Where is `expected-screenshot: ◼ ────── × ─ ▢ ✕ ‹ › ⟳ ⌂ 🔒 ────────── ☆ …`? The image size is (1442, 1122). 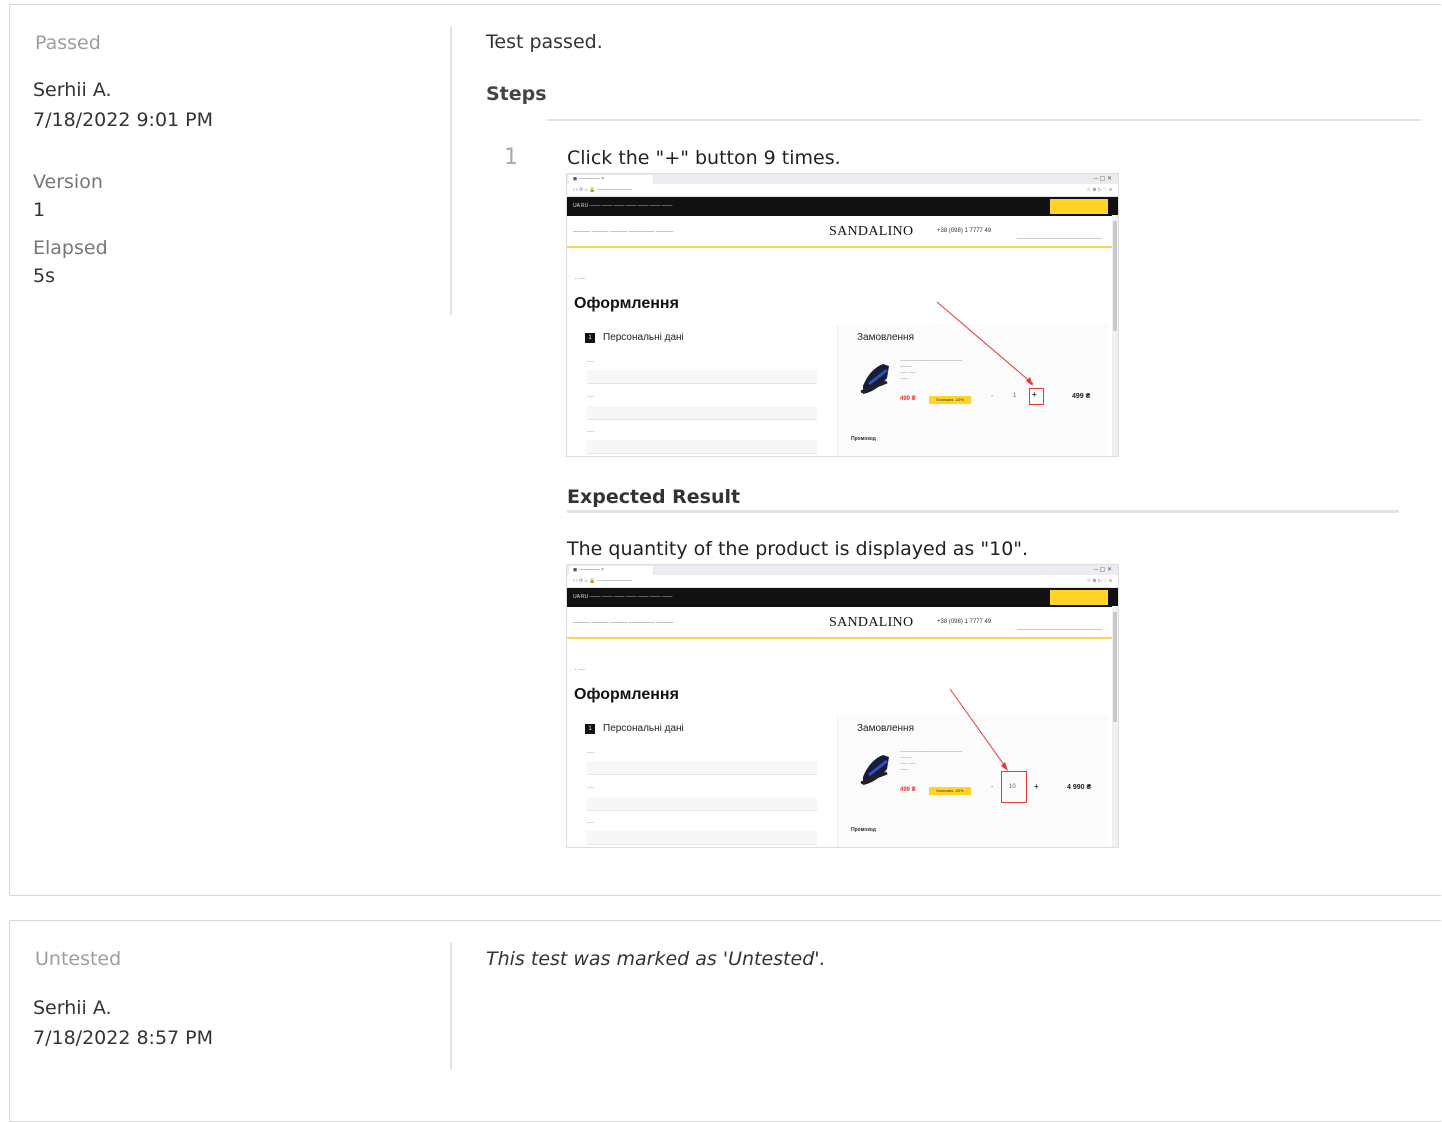 expected-screenshot: ◼ ────── × ─ ▢ ✕ ‹ › ⟳ ⌂ 🔒 ────────── ☆ … is located at coordinates (842, 706).